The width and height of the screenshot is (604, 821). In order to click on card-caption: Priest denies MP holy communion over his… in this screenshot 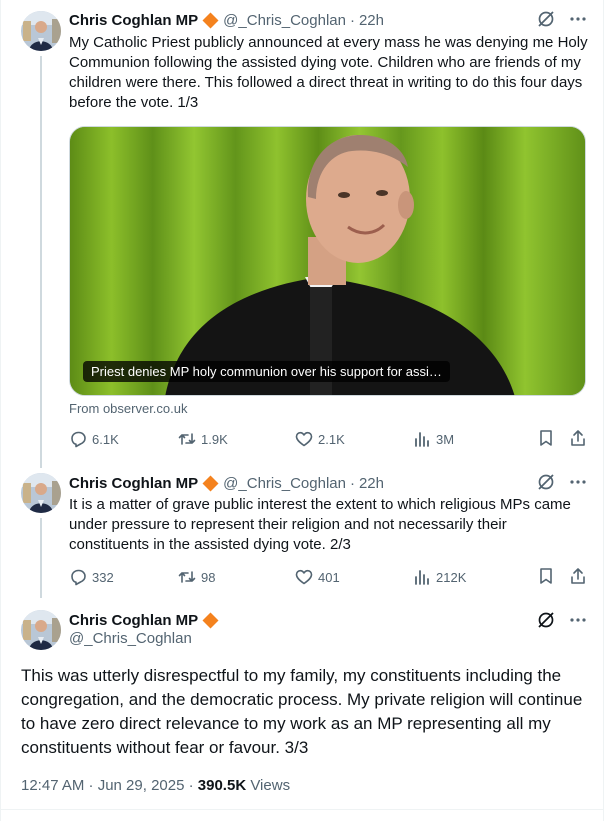, I will do `click(266, 371)`.